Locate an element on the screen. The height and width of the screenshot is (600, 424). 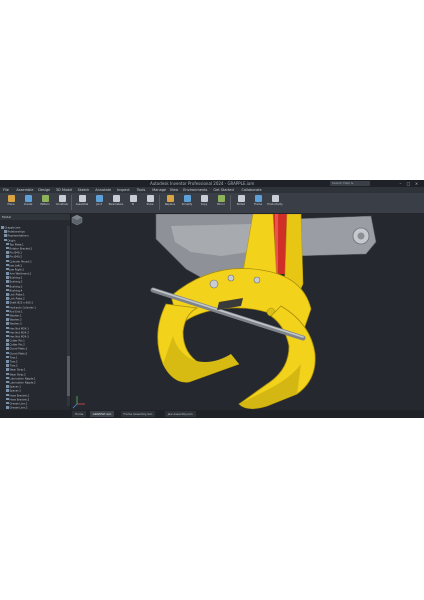
hub-bolt-icon is located at coordinates (214, 284).